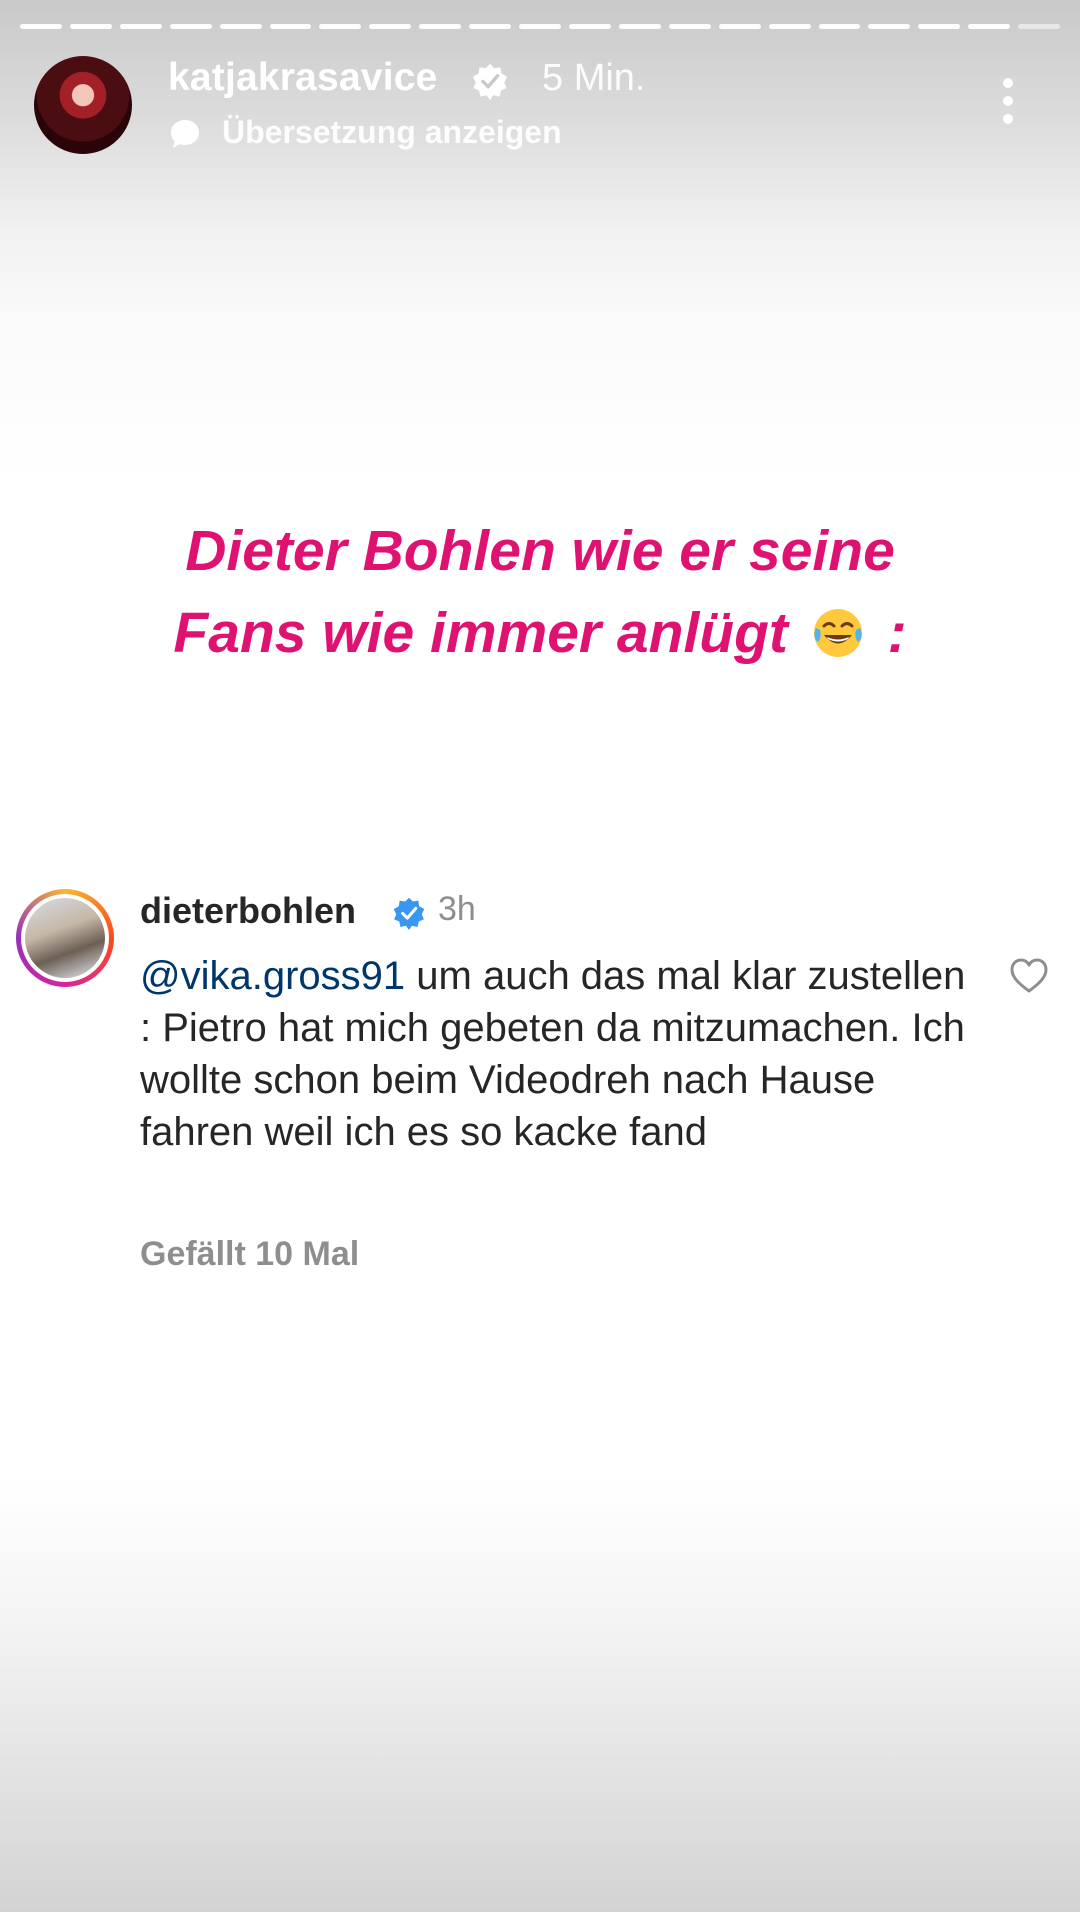  I want to click on story-timestamp: 5 Min., so click(594, 78).